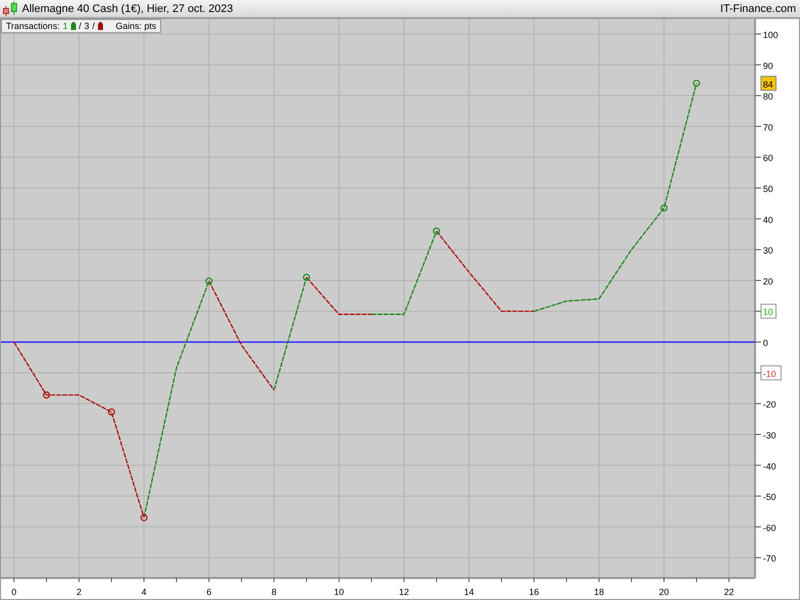  Describe the element at coordinates (13, 592) in the screenshot. I see `x-tick-label: 0` at that location.